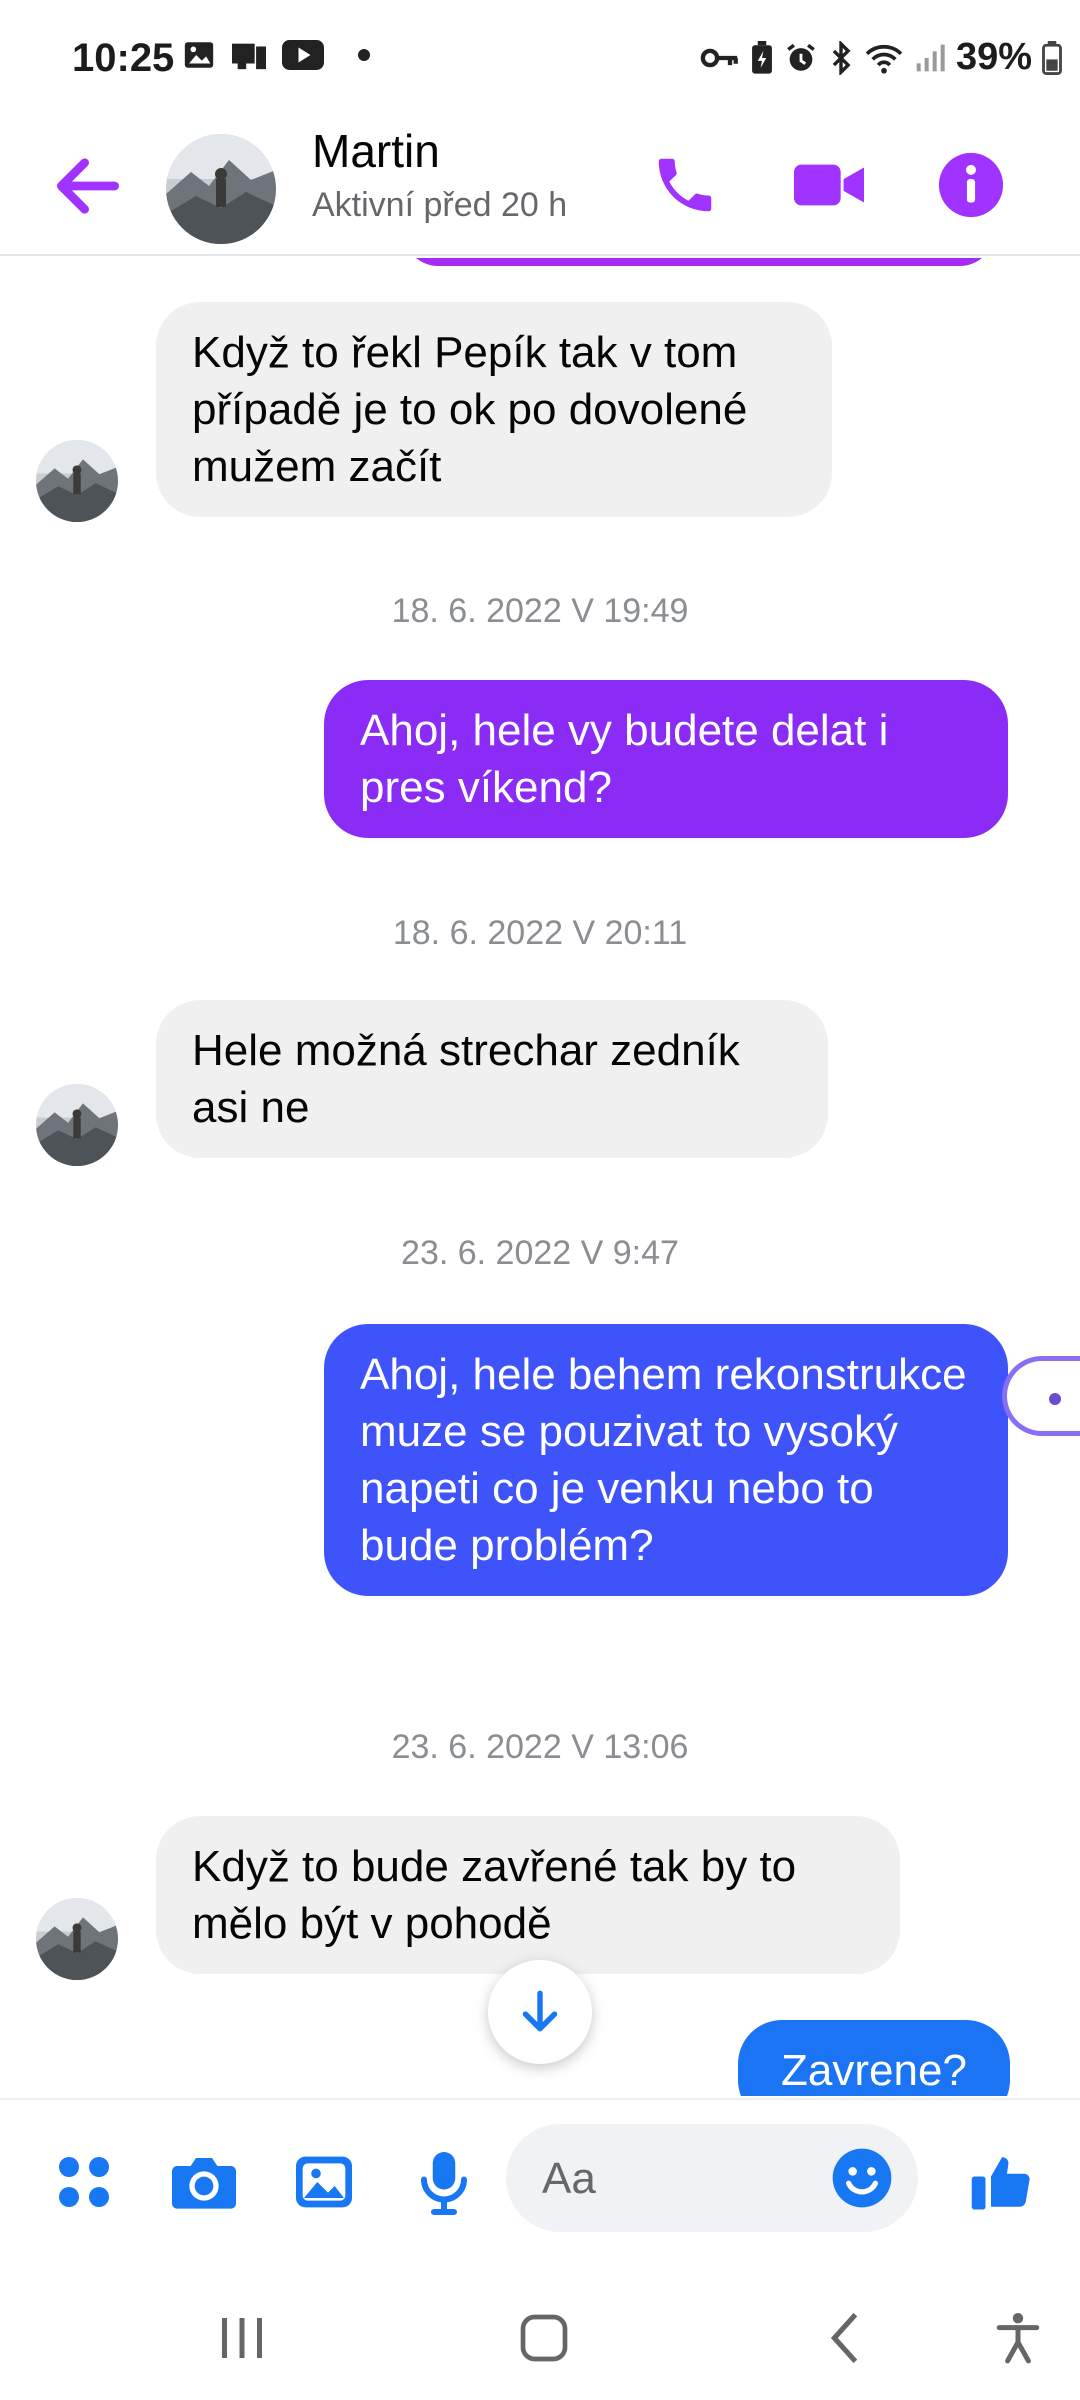 The width and height of the screenshot is (1080, 2400). I want to click on emoji-icon, so click(862, 2178).